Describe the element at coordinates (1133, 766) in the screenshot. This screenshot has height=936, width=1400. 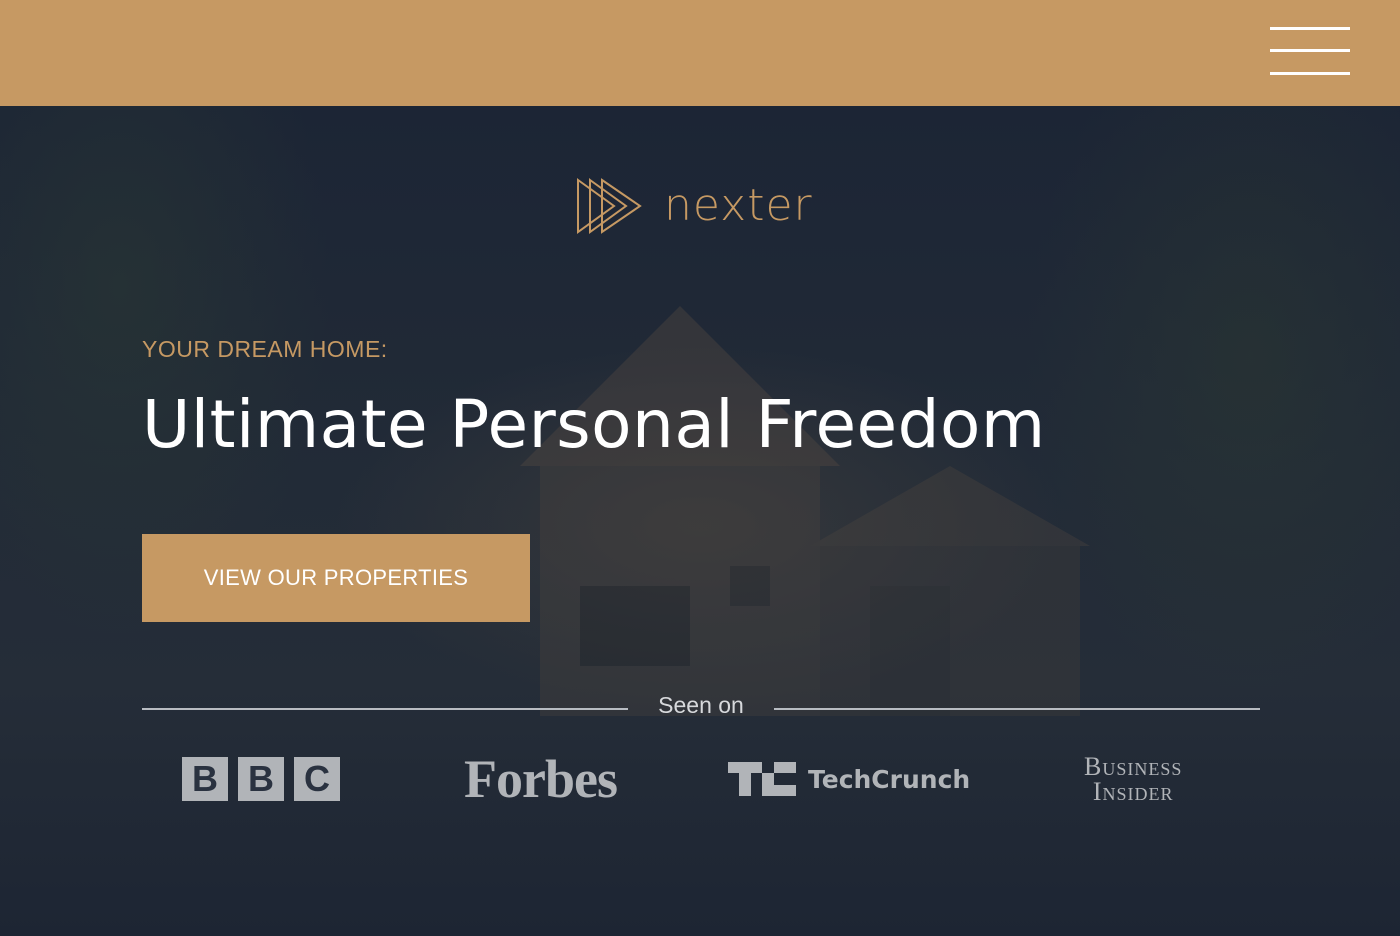
I see `business-insider-line-1: Business` at that location.